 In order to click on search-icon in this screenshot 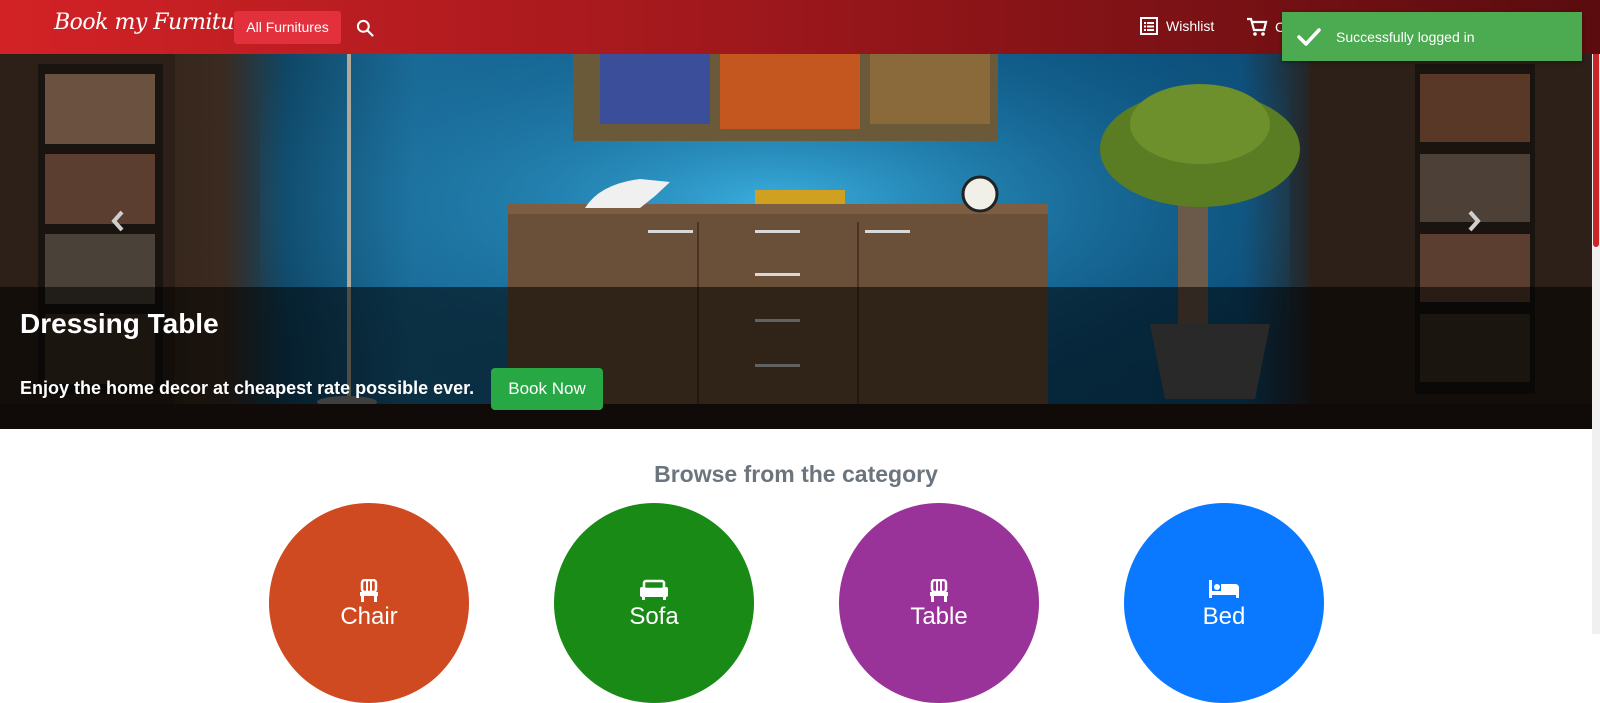, I will do `click(365, 28)`.